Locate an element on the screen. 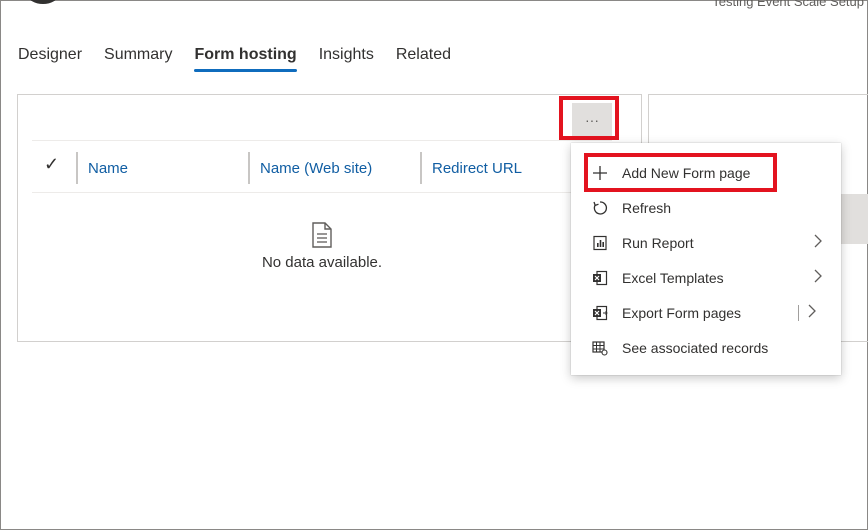 The height and width of the screenshot is (530, 868). tab-form-hosting: Form hosting is located at coordinates (245, 59).